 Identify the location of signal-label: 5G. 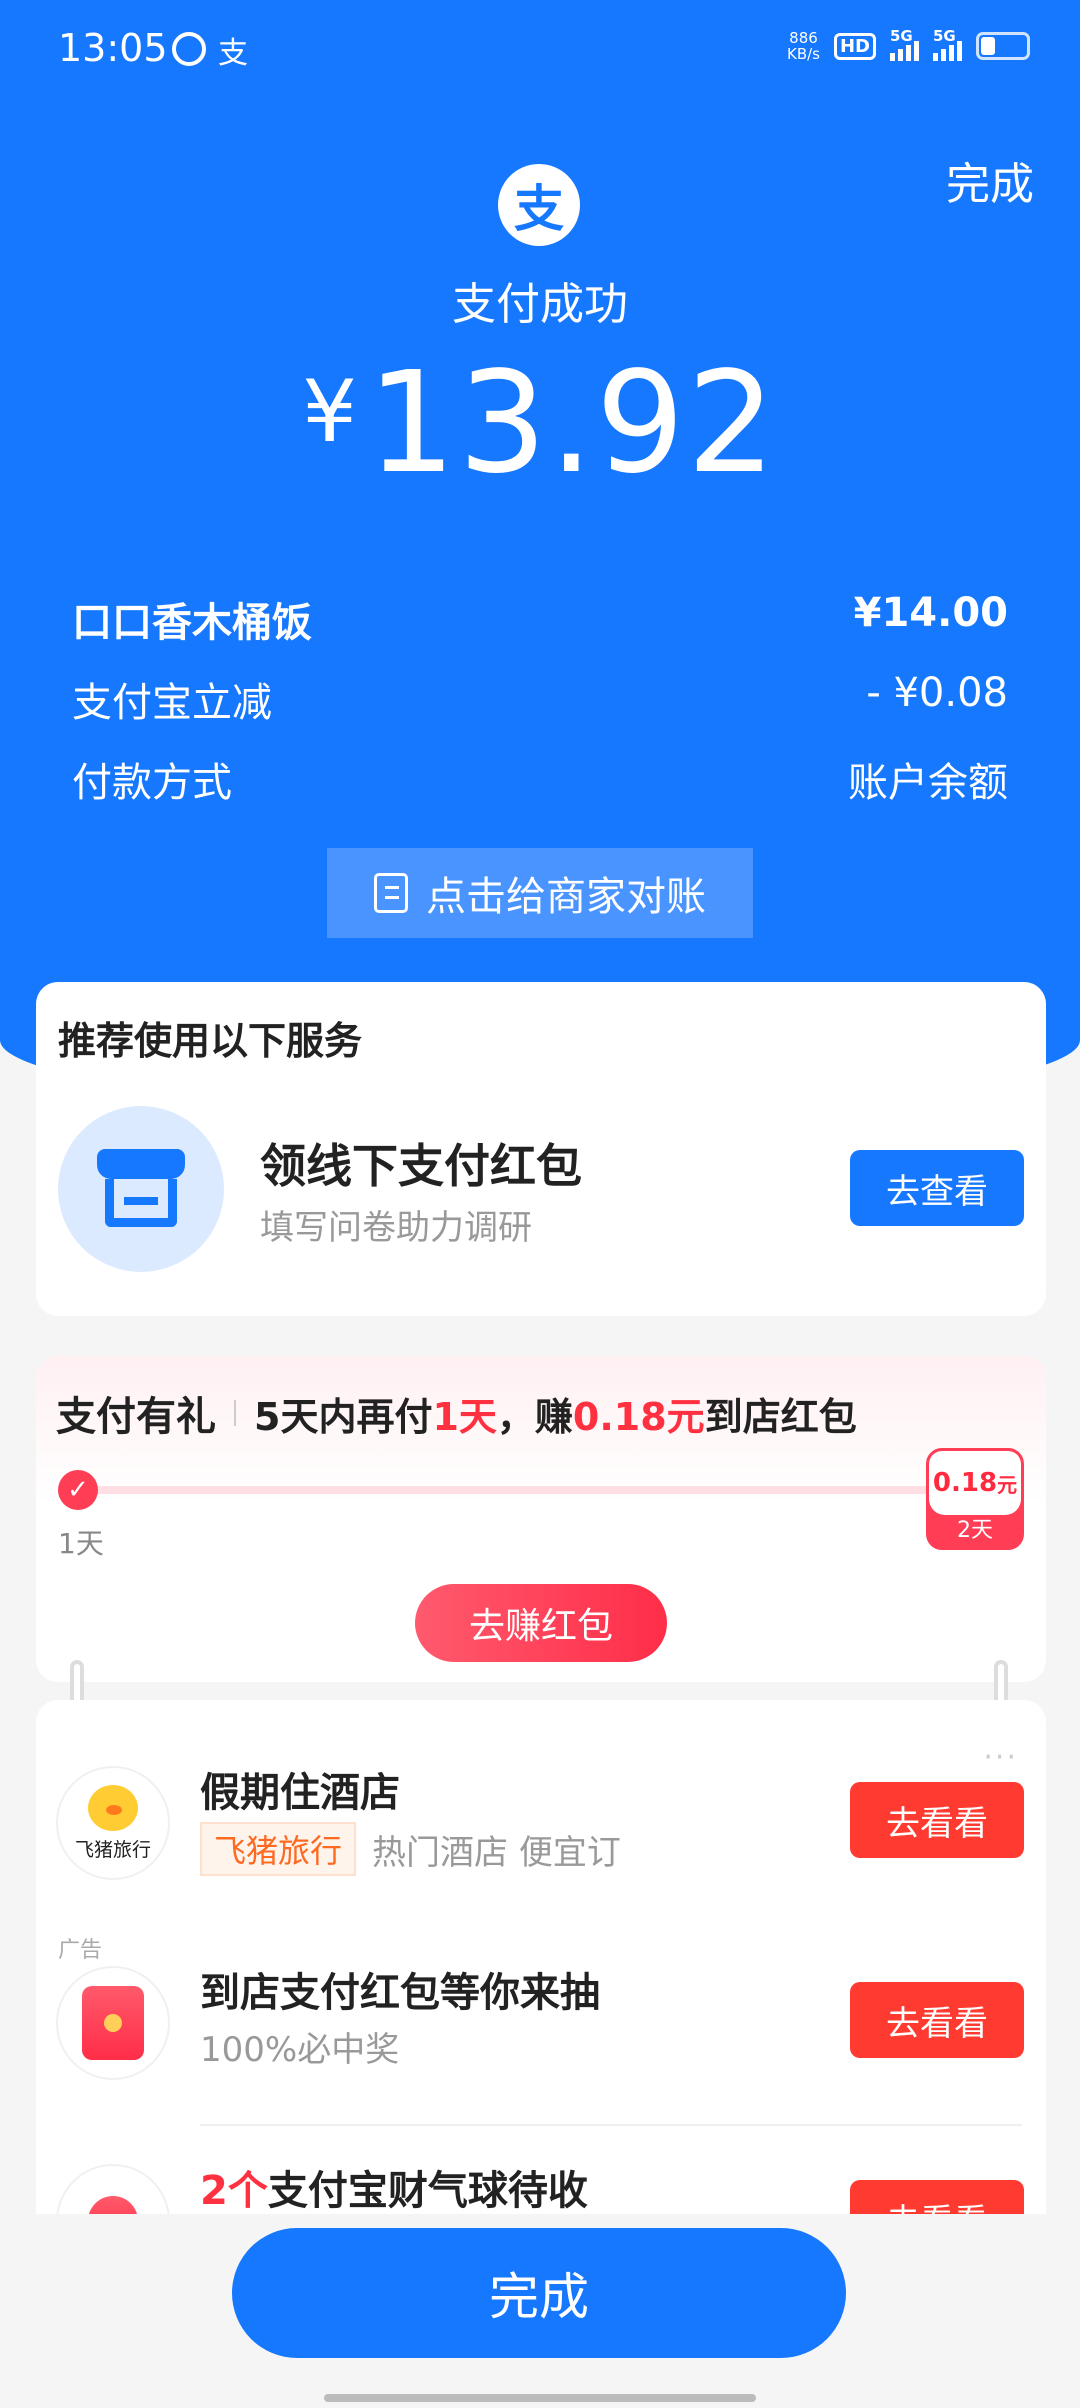
(901, 36).